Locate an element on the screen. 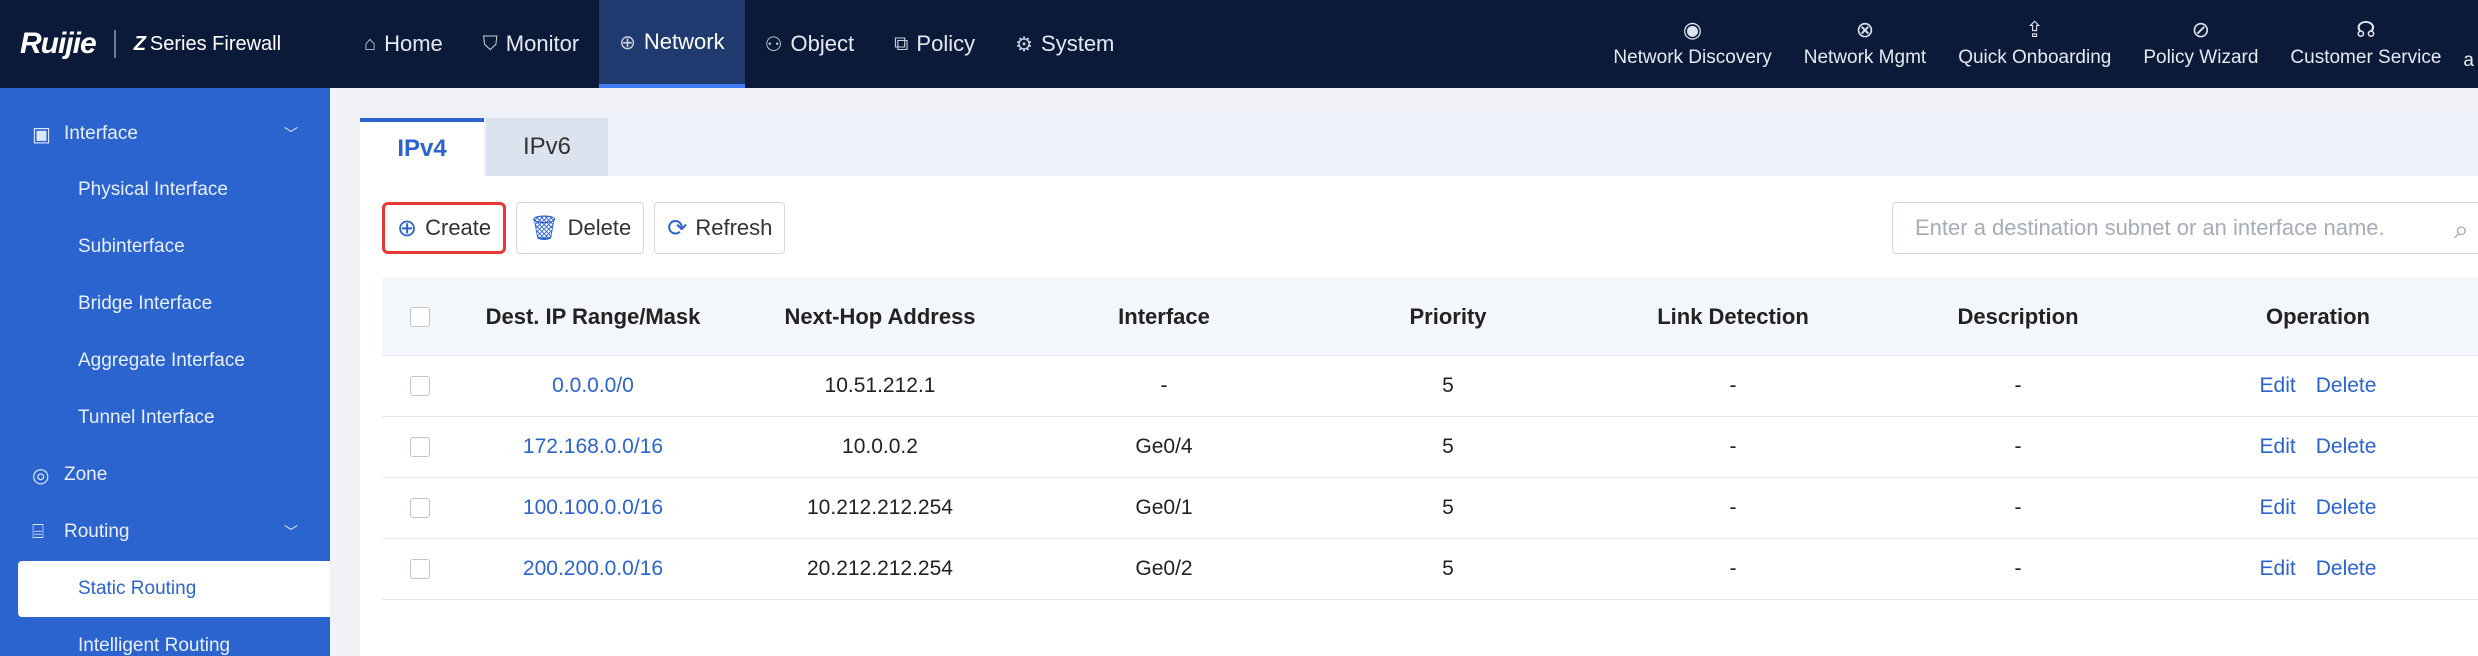 This screenshot has height=656, width=2478. nav-home: ⌂ Home is located at coordinates (403, 44).